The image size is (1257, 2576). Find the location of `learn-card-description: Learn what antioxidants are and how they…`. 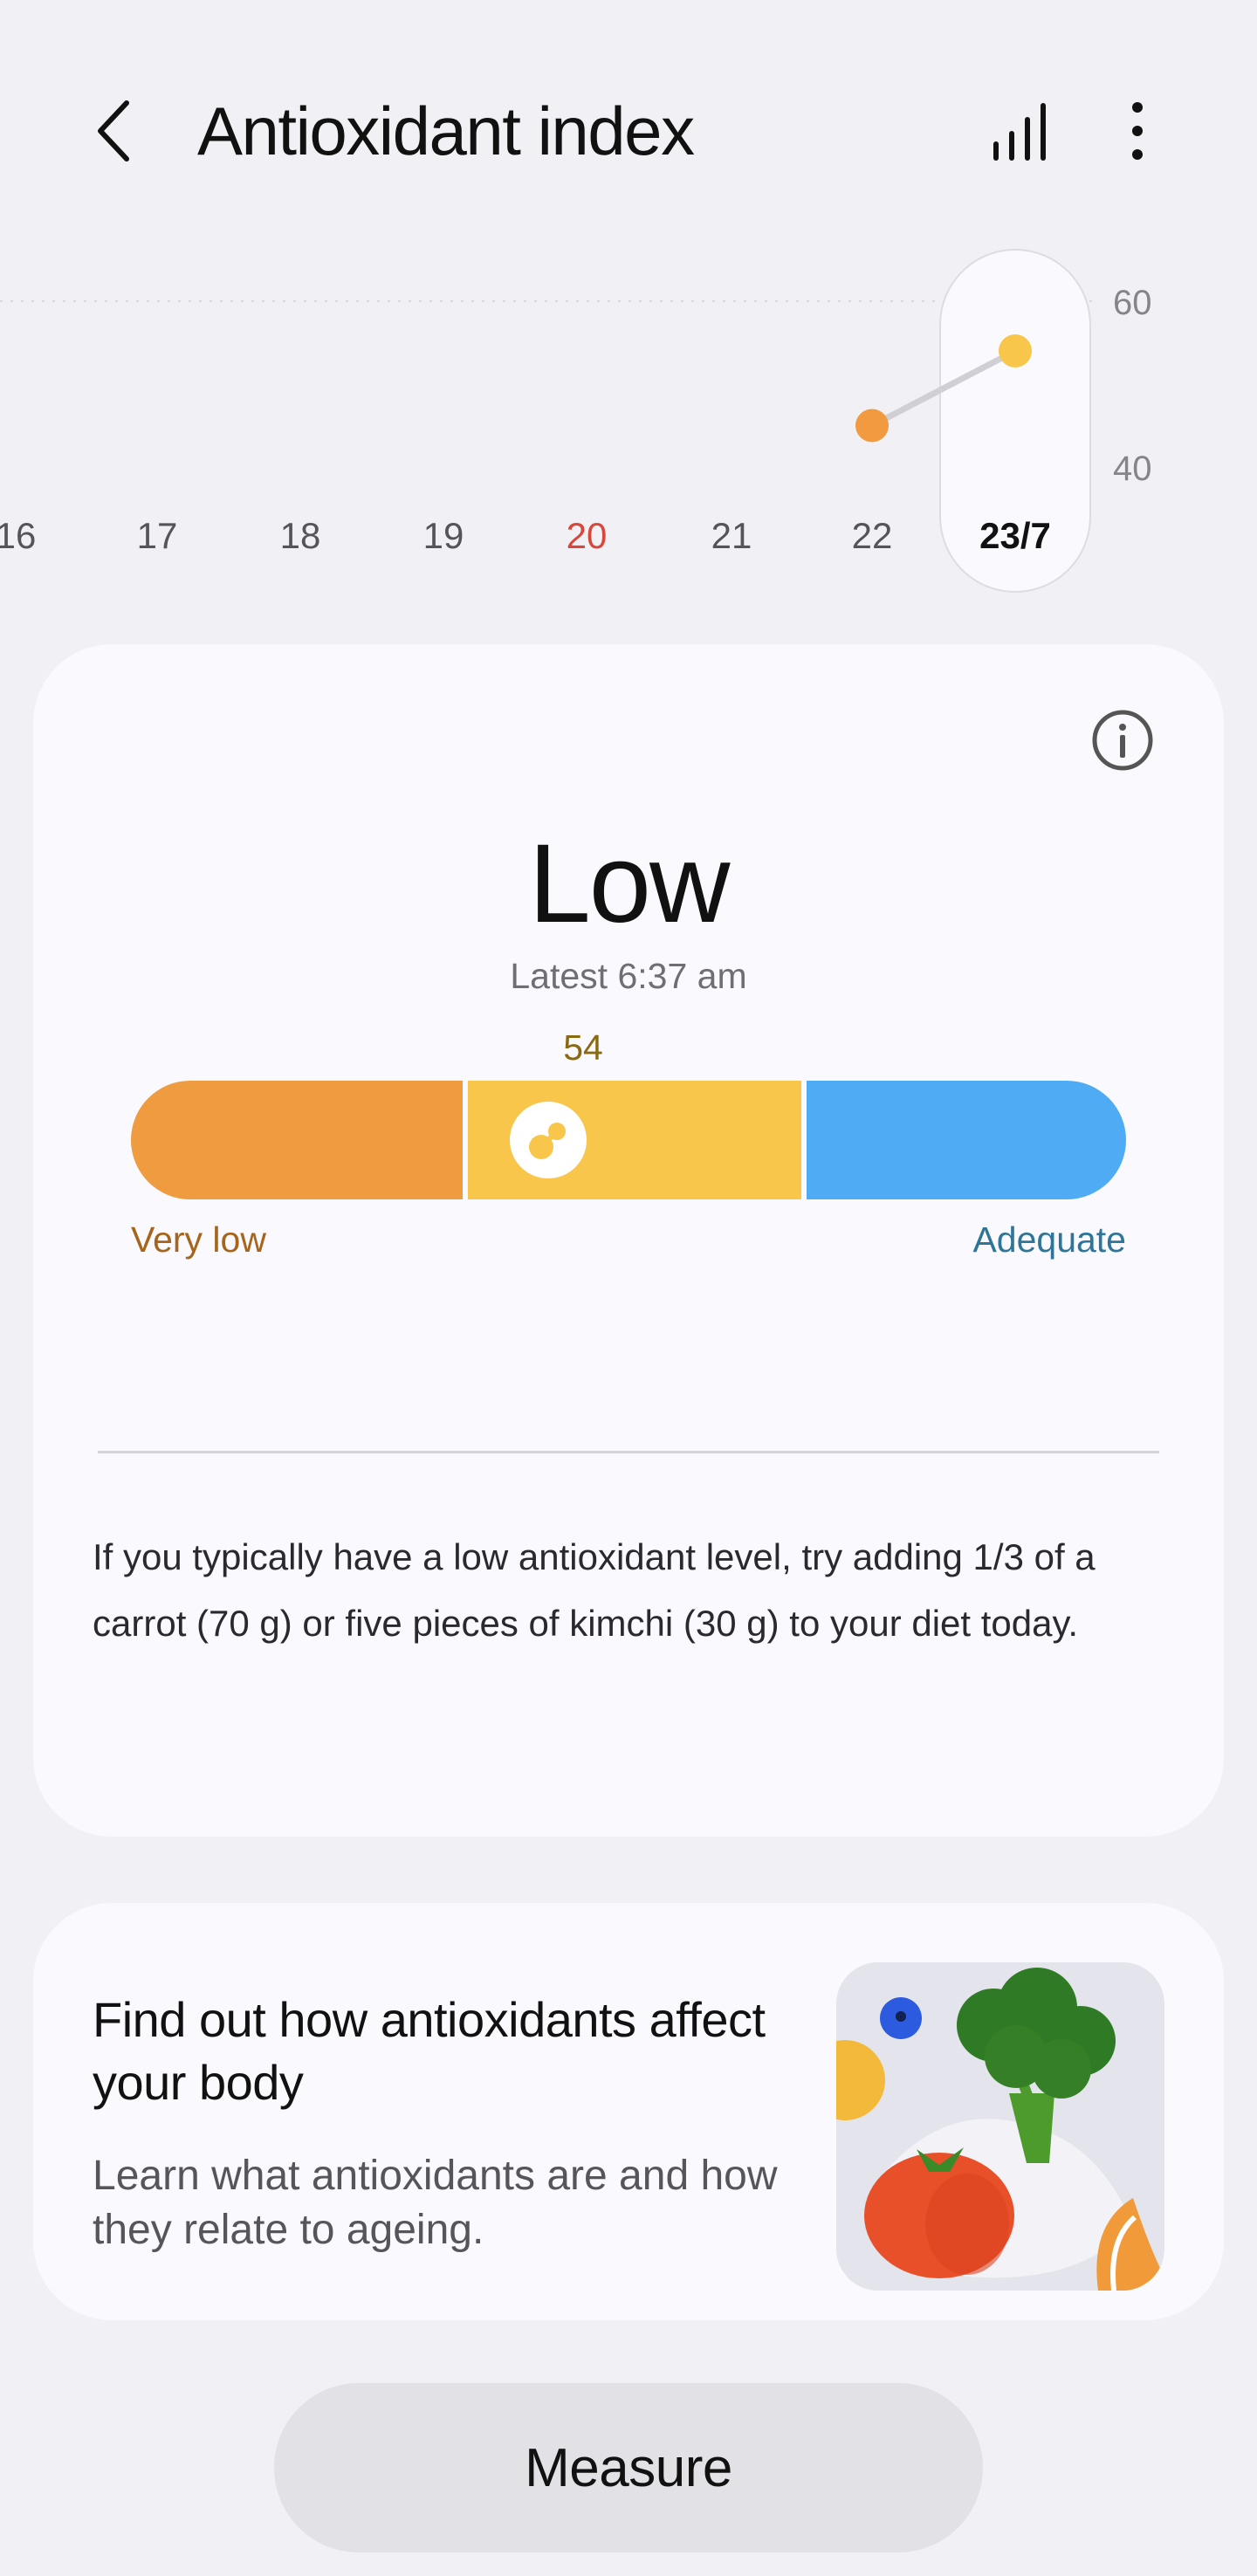

learn-card-description: Learn what antioxidants are and how they… is located at coordinates (436, 2203).